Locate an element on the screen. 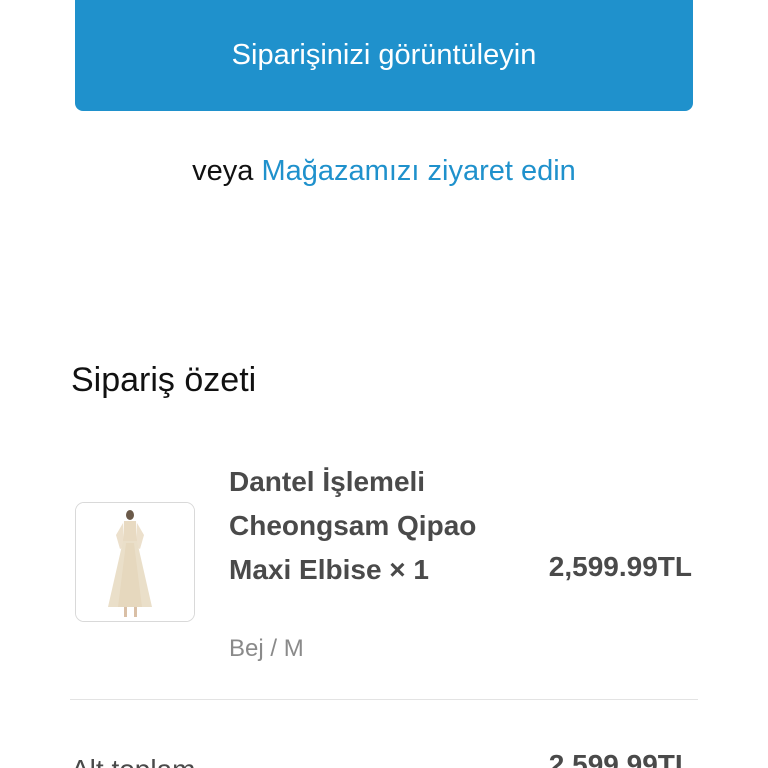 This screenshot has width=768, height=768. product-variant: Bej / M is located at coordinates (266, 648).